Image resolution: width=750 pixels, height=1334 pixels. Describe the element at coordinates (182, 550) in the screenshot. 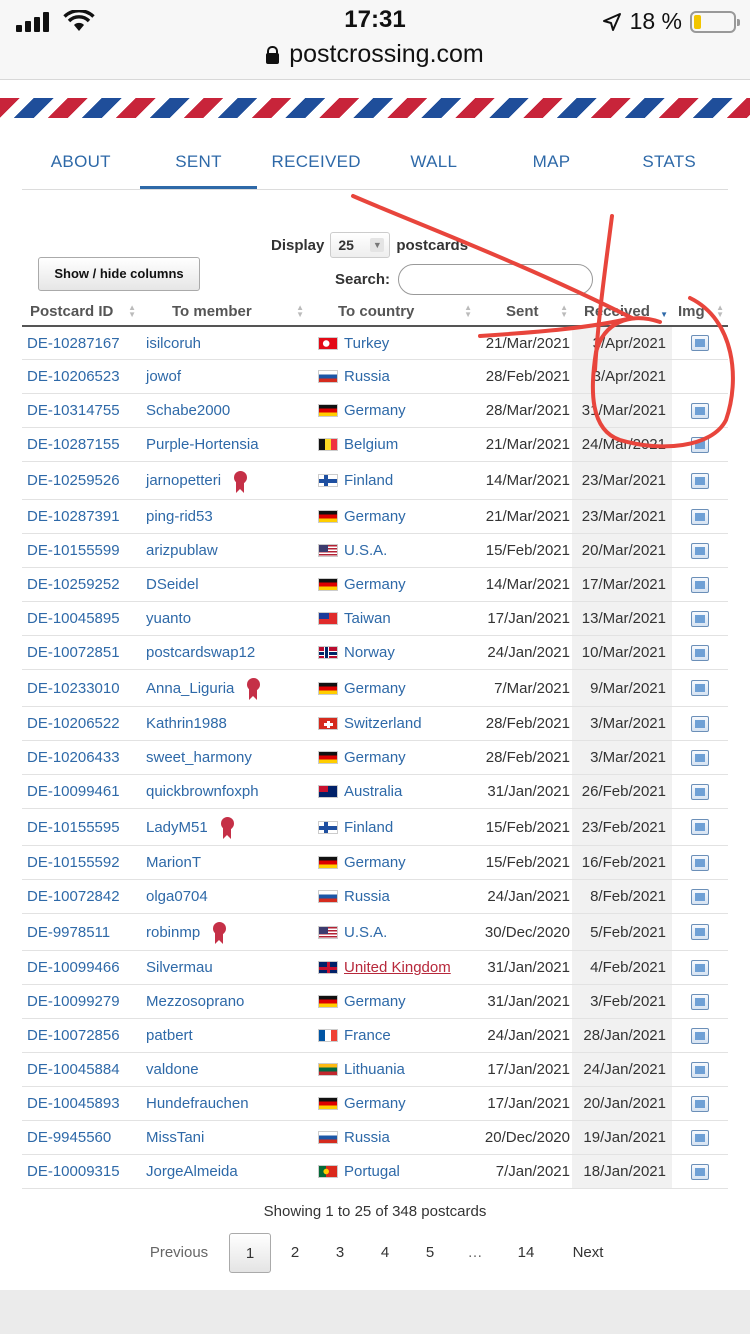

I see `member-link: arizpublaw` at that location.